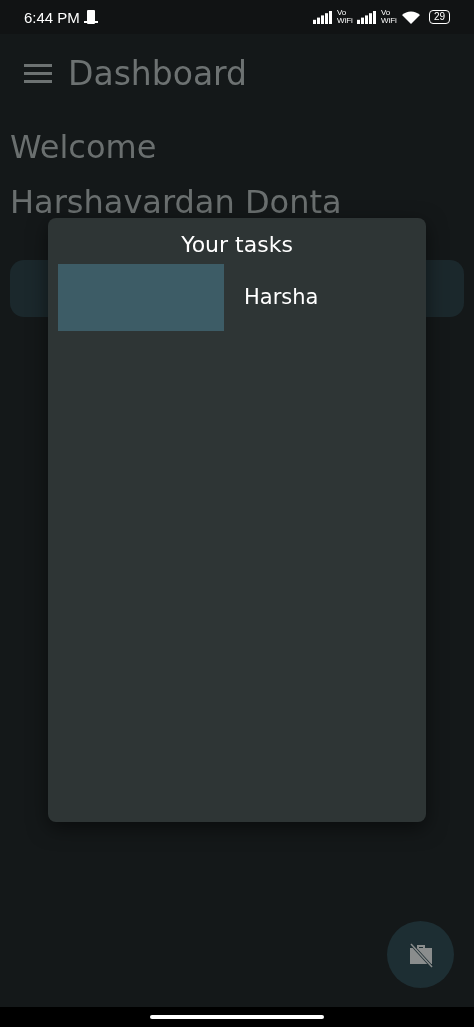 This screenshot has height=1027, width=474. I want to click on dialog-title: Your tasks, so click(237, 245).